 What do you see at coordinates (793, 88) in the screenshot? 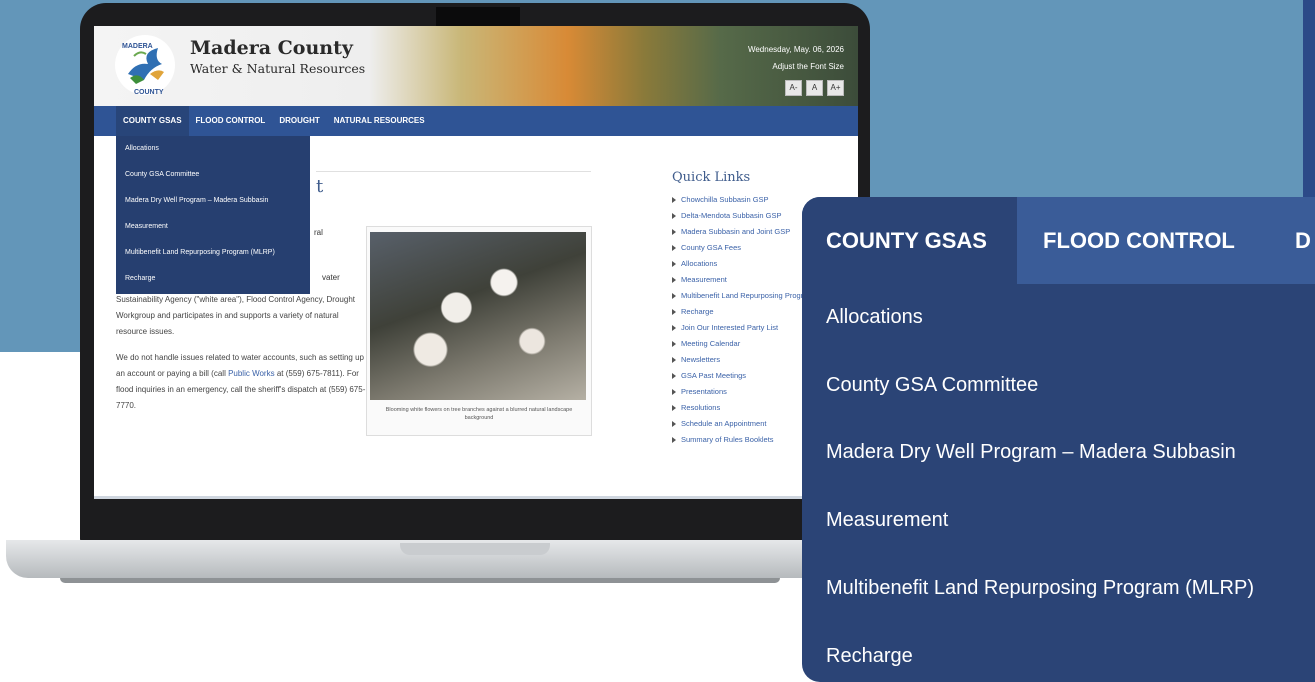
I see `font-decrease-button: A-` at bounding box center [793, 88].